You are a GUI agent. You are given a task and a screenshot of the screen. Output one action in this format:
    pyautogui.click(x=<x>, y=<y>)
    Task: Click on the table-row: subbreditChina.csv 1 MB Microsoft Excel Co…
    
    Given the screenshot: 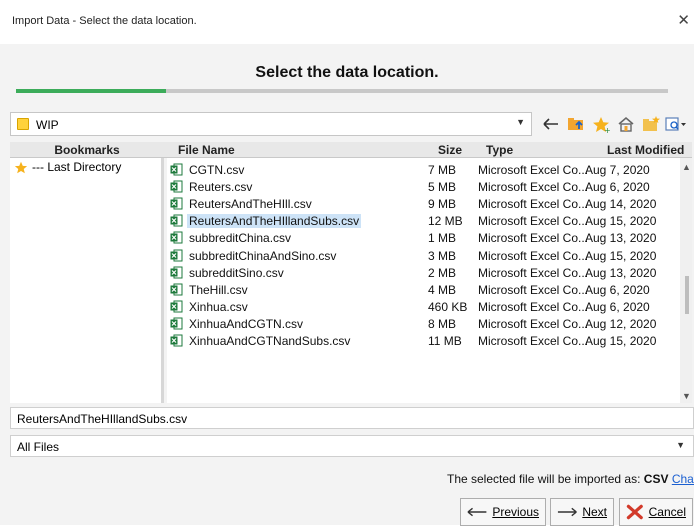 What is the action you would take?
    pyautogui.click(x=423, y=238)
    